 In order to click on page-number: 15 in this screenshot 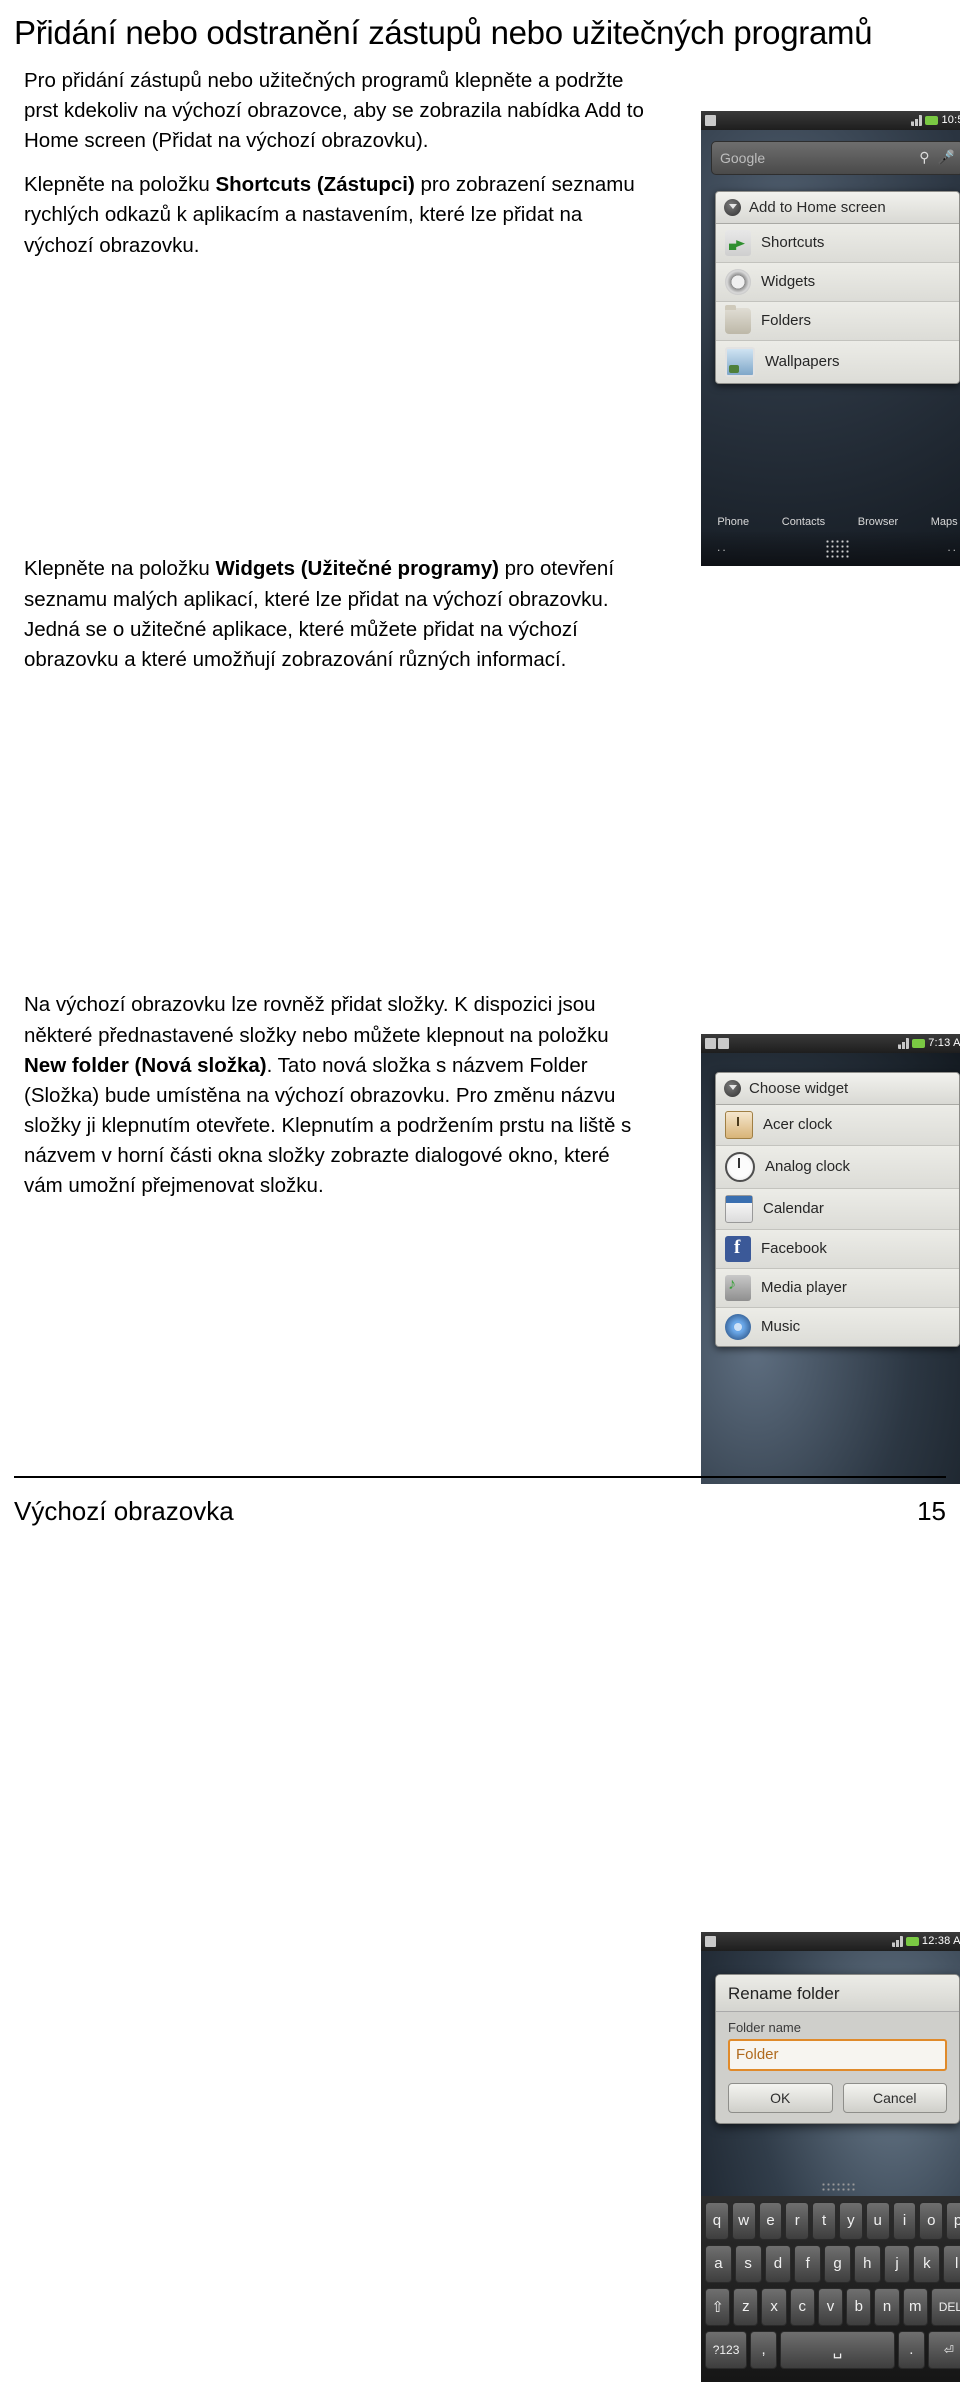, I will do `click(931, 1511)`.